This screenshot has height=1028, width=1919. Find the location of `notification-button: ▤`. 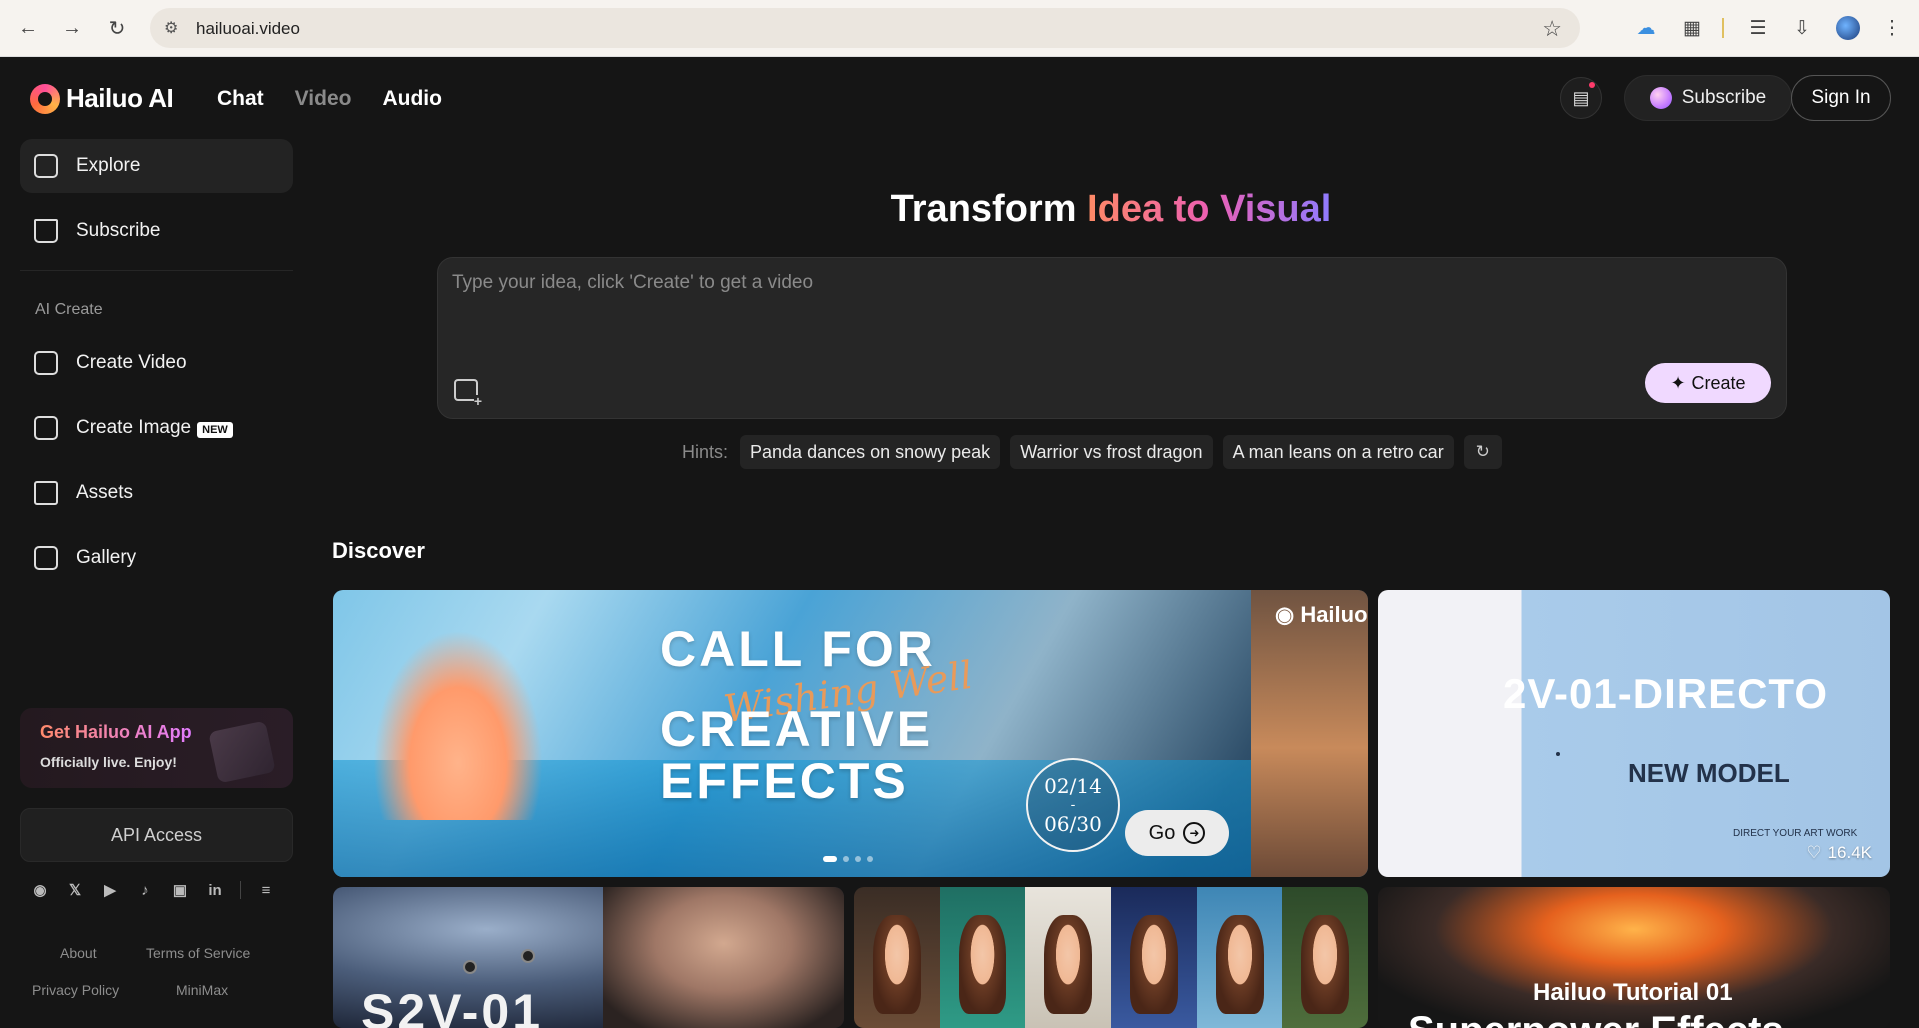

notification-button: ▤ is located at coordinates (1581, 98).